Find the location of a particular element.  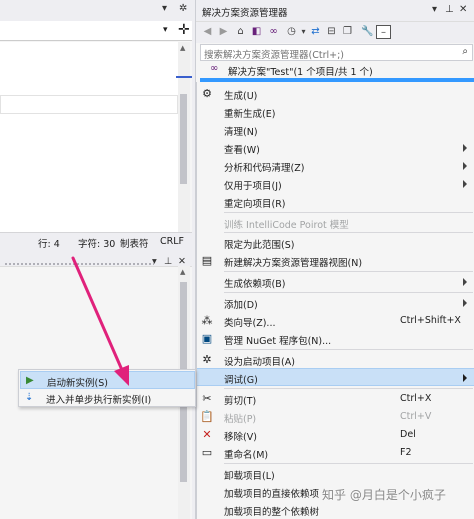

menu-item-view: 查看(W) is located at coordinates (335, 148).